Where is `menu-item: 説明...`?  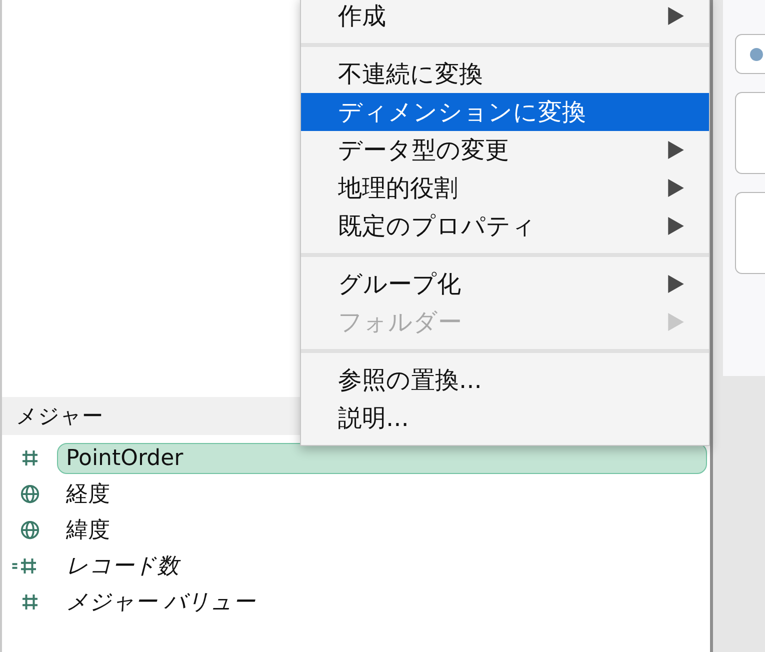 menu-item: 説明... is located at coordinates (505, 418).